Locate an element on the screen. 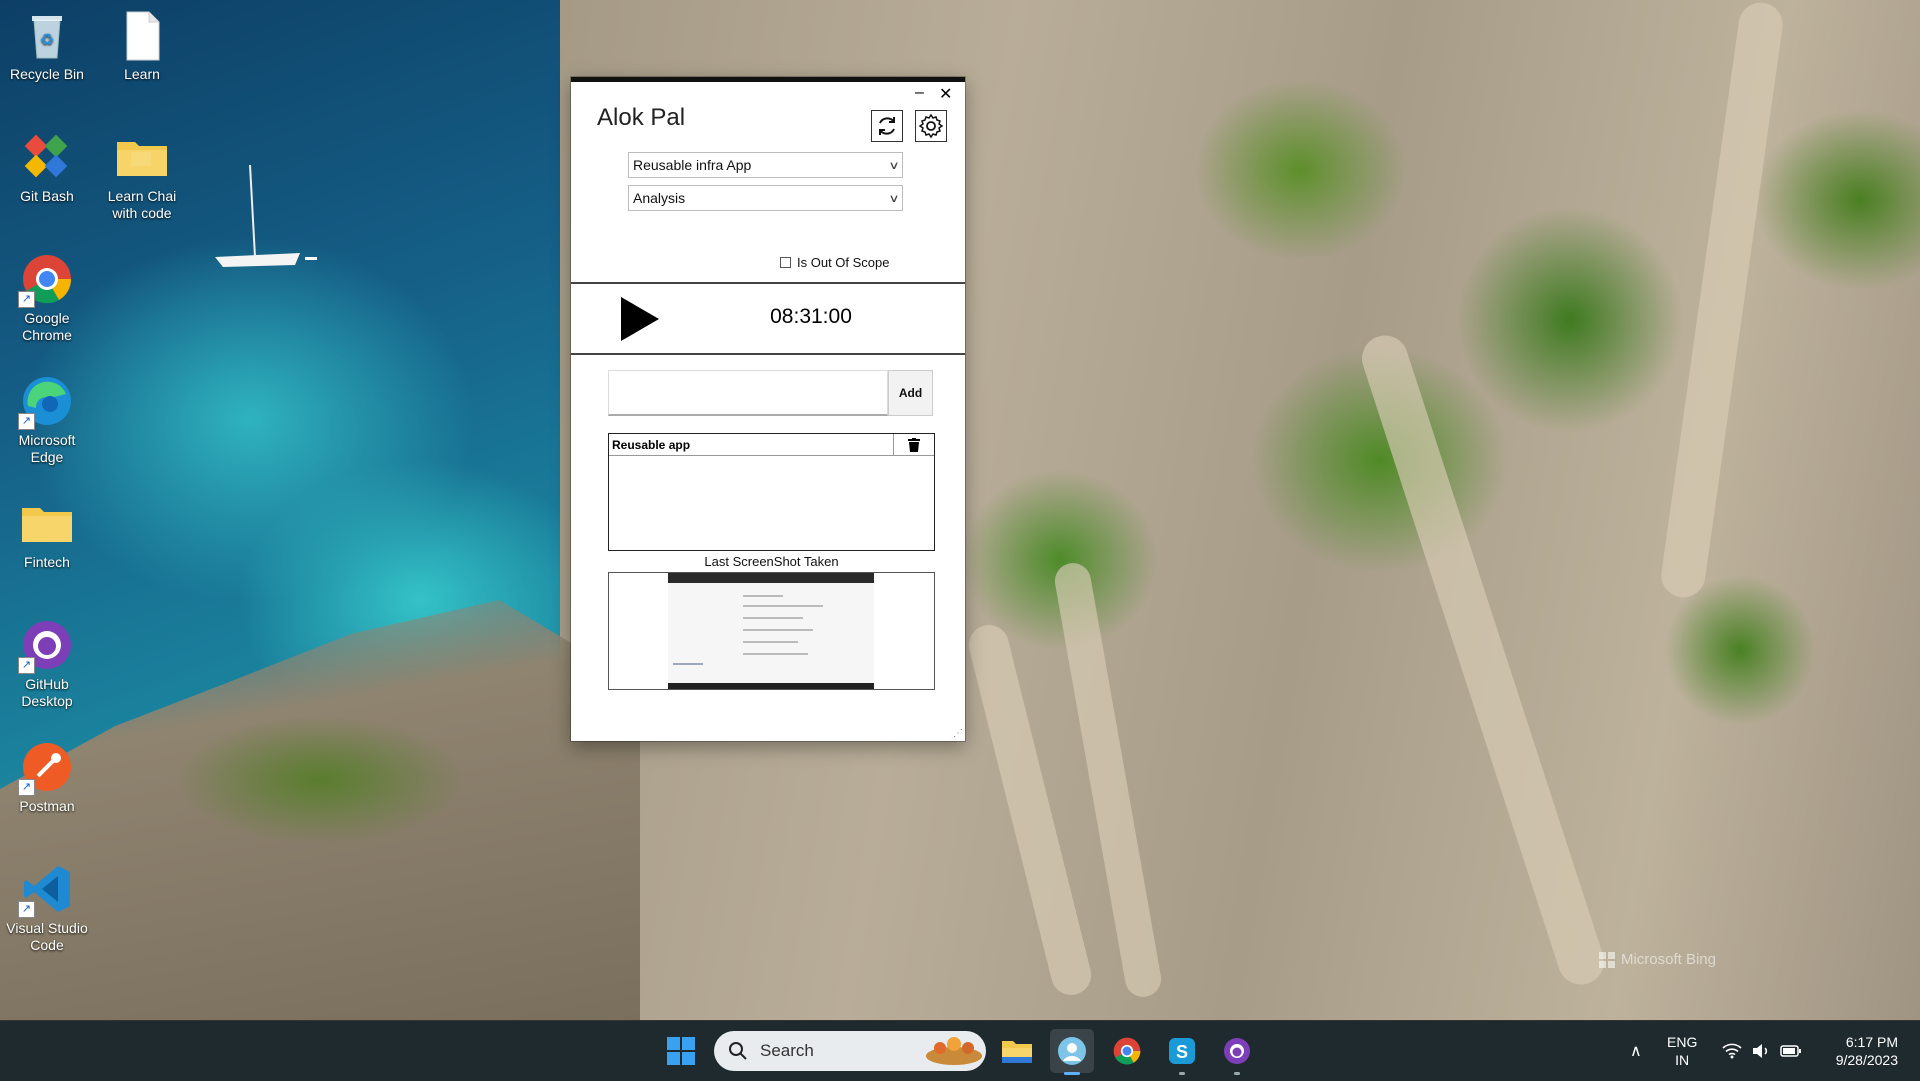  screenshot-thumbnail is located at coordinates (771, 631).